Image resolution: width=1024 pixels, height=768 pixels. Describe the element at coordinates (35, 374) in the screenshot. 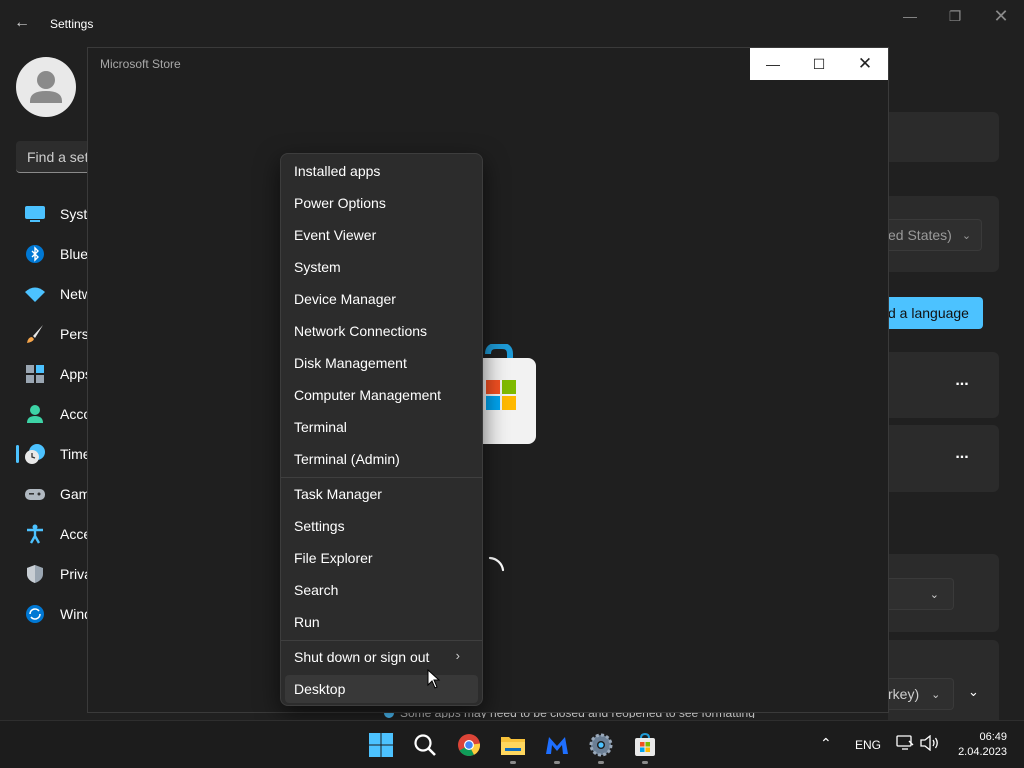

I see `apps-icon` at that location.